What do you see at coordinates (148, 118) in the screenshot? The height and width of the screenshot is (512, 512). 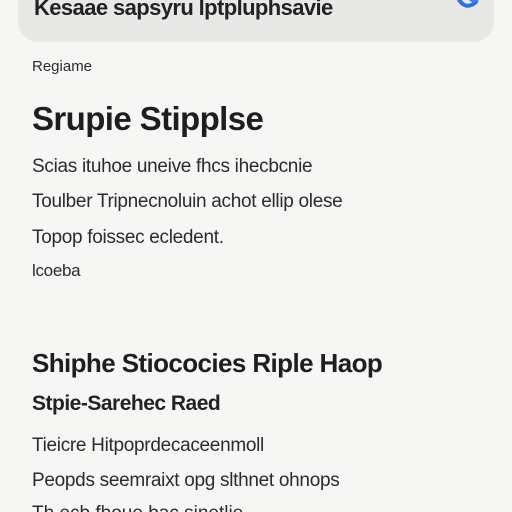 I see `card-title: Srupie Stipplse` at bounding box center [148, 118].